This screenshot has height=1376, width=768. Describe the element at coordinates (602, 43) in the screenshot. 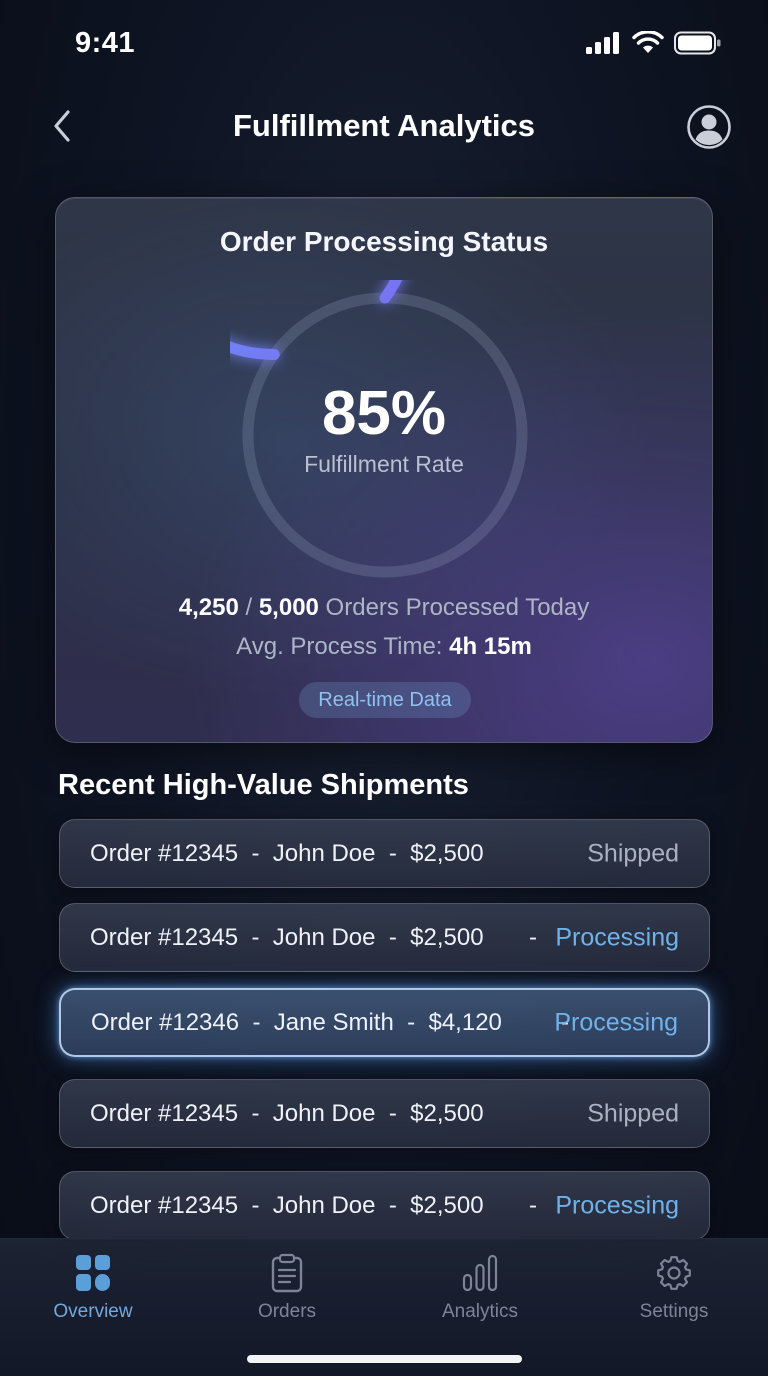

I see `cellular-signal-icon` at that location.